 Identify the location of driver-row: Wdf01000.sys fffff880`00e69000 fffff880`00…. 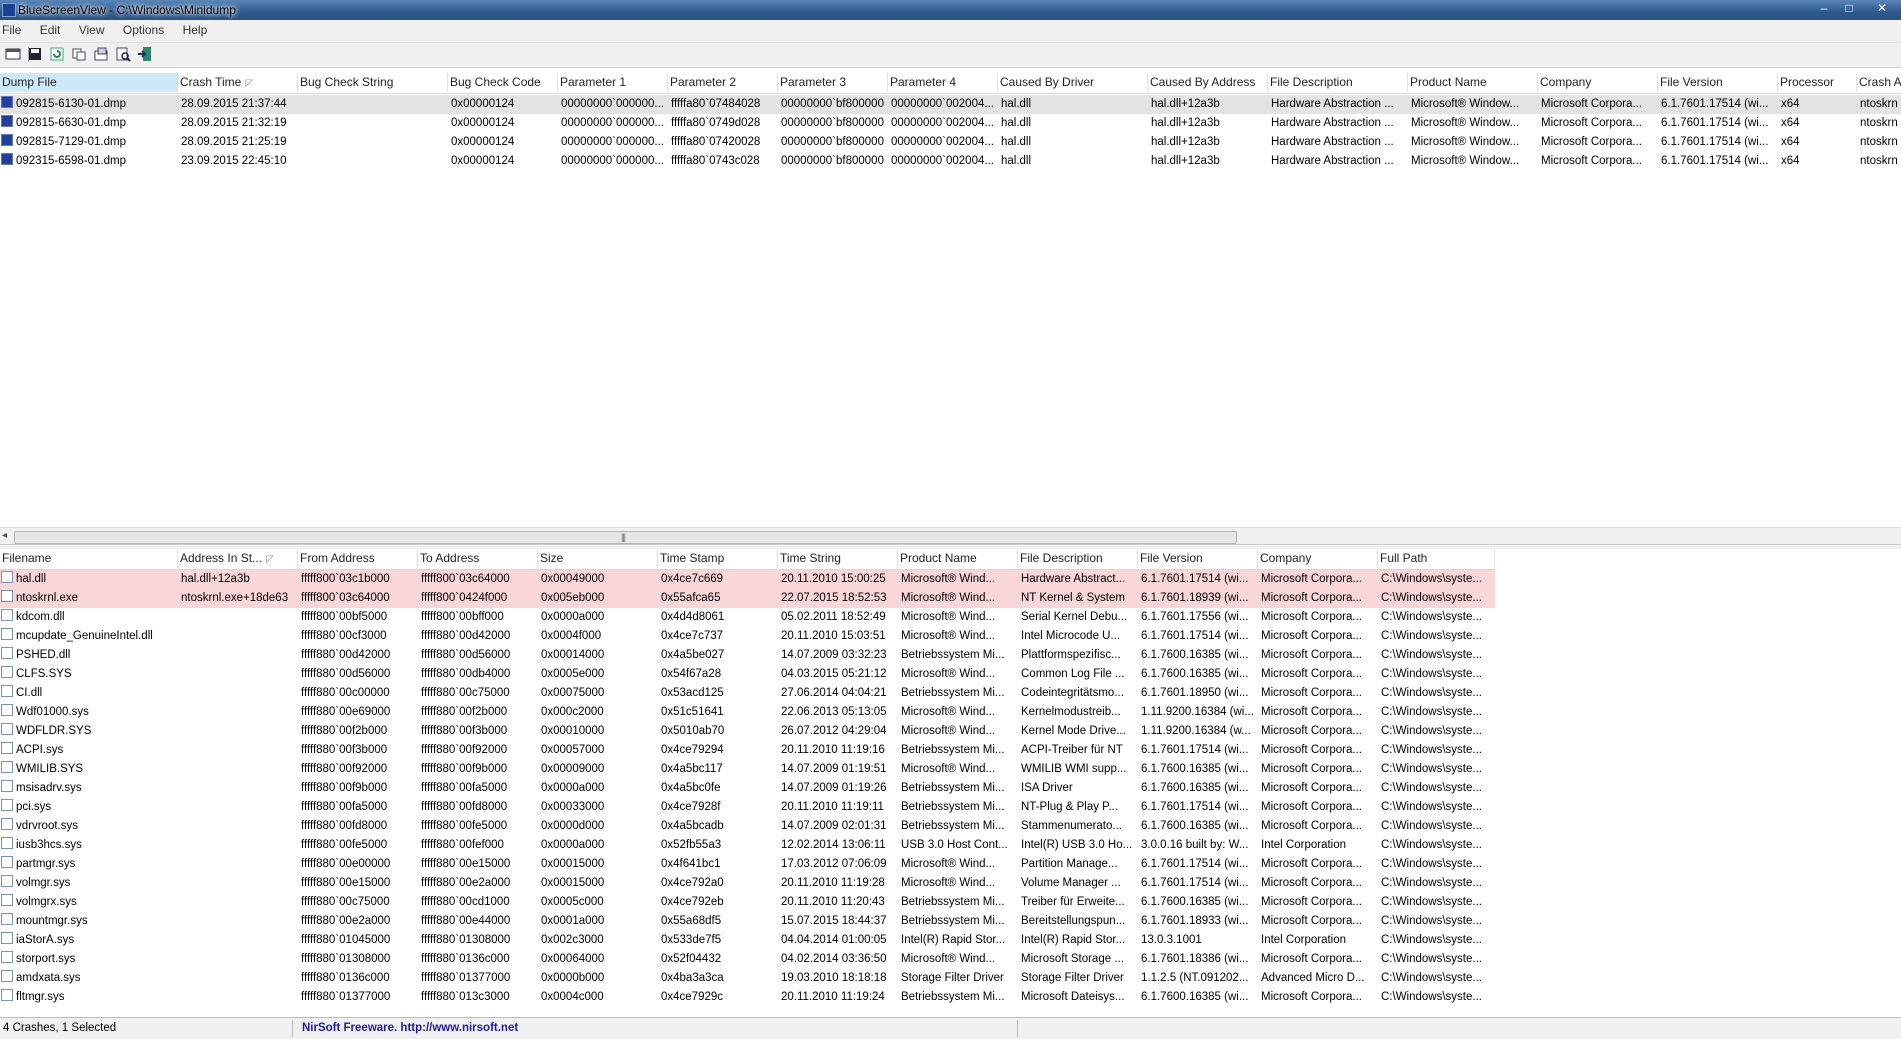
(747, 712).